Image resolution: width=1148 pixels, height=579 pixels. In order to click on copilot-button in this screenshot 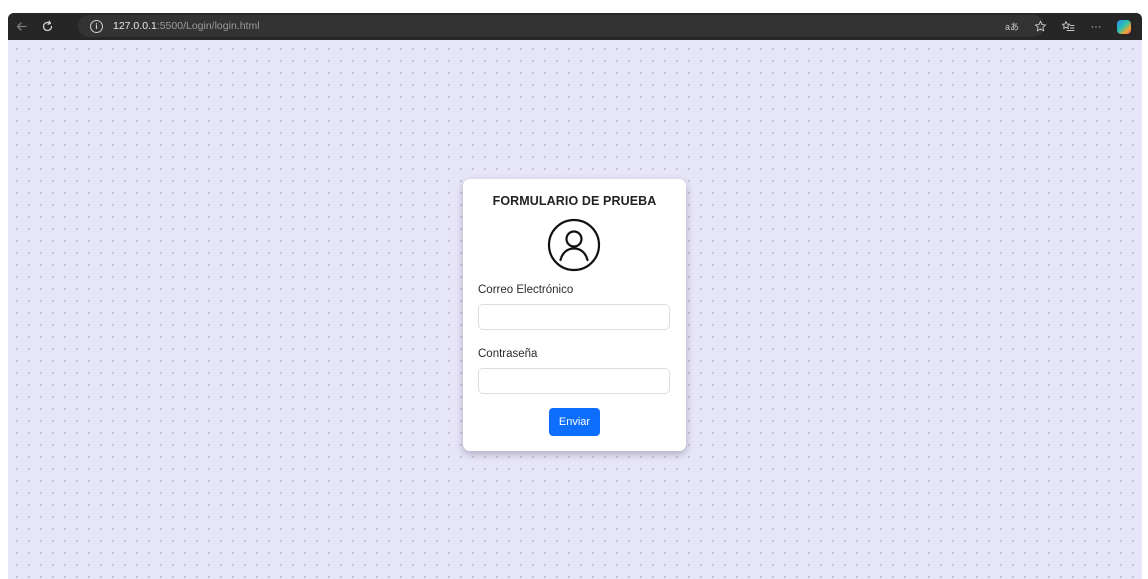, I will do `click(1124, 27)`.